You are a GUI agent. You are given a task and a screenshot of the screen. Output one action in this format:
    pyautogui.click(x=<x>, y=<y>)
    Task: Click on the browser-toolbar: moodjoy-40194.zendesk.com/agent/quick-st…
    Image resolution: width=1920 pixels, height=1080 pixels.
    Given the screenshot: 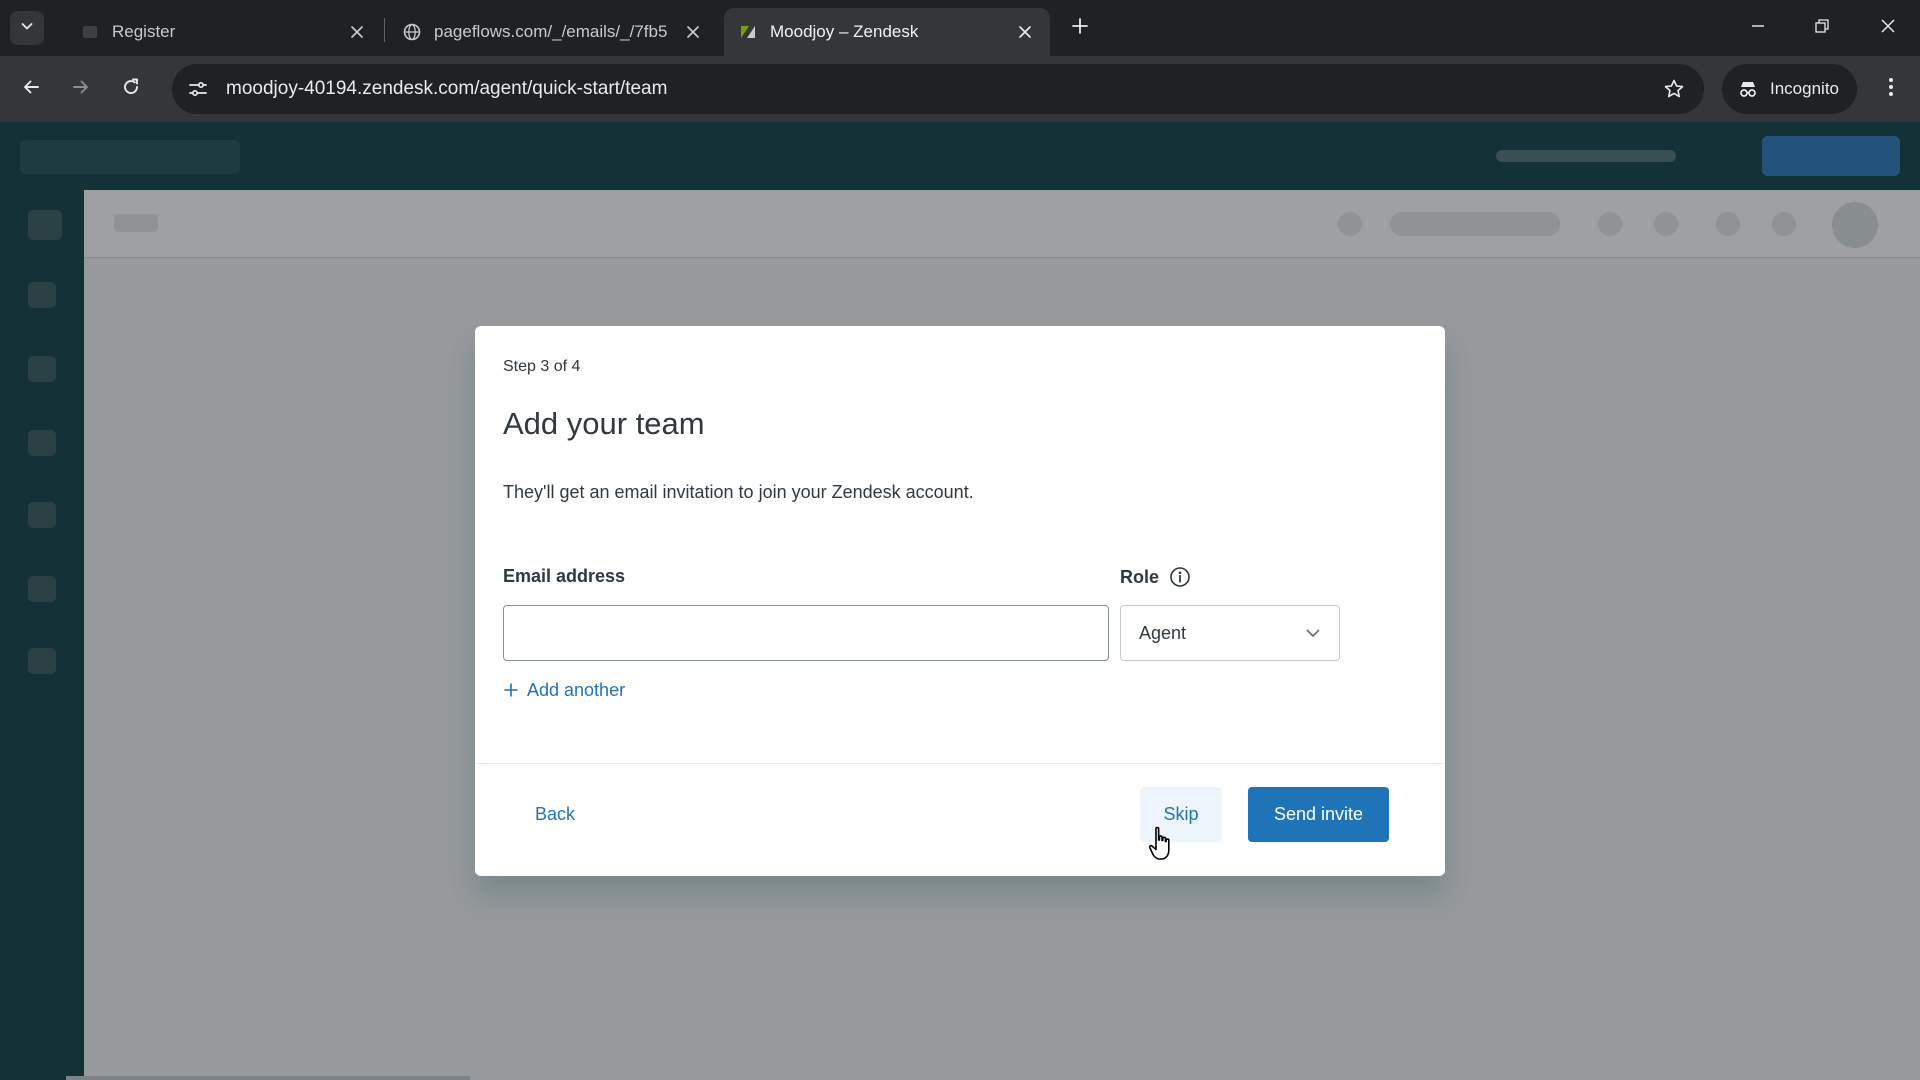 What is the action you would take?
    pyautogui.click(x=960, y=89)
    